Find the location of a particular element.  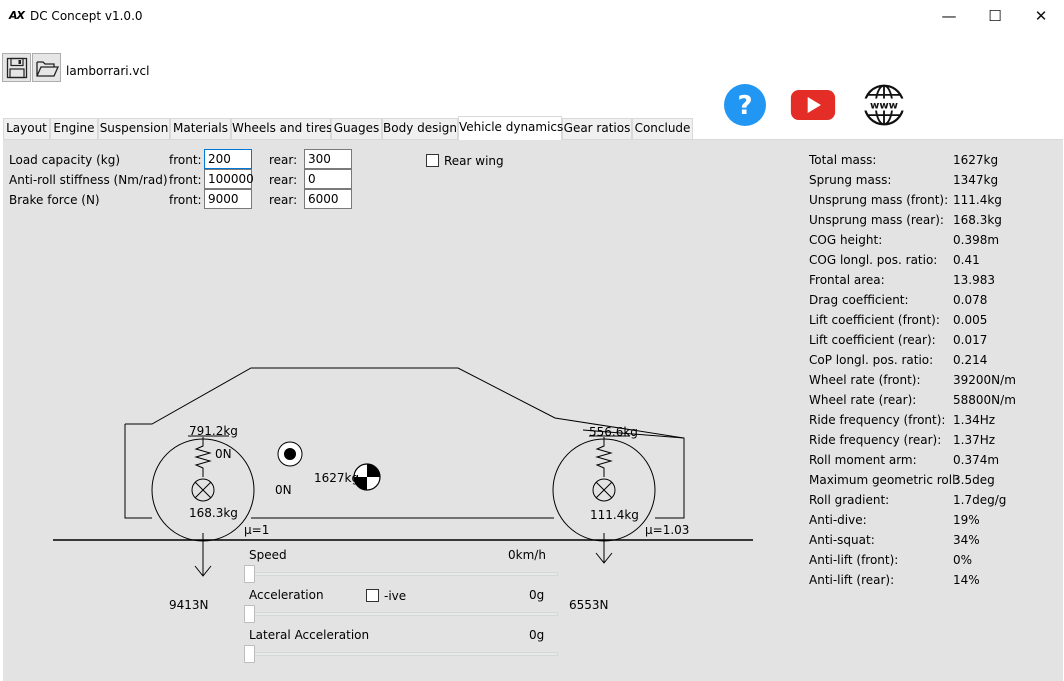

save-button is located at coordinates (16, 67).